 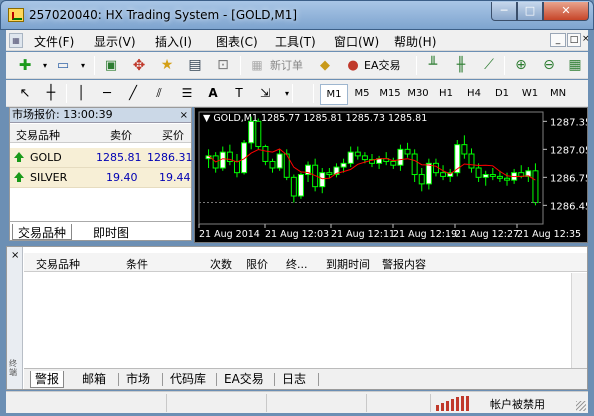 What do you see at coordinates (521, 65) in the screenshot?
I see `zoom-in-icon: ⊕` at bounding box center [521, 65].